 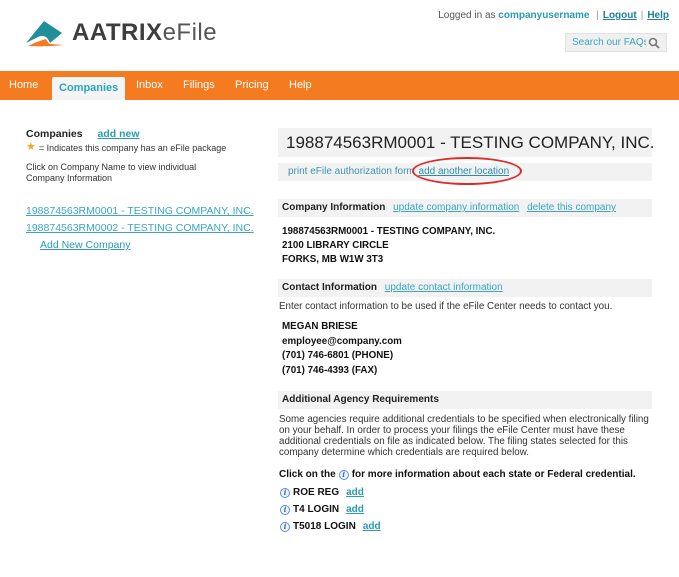 What do you see at coordinates (330, 370) in the screenshot?
I see `contact-fax: (701) 746-4393 (FAX)` at bounding box center [330, 370].